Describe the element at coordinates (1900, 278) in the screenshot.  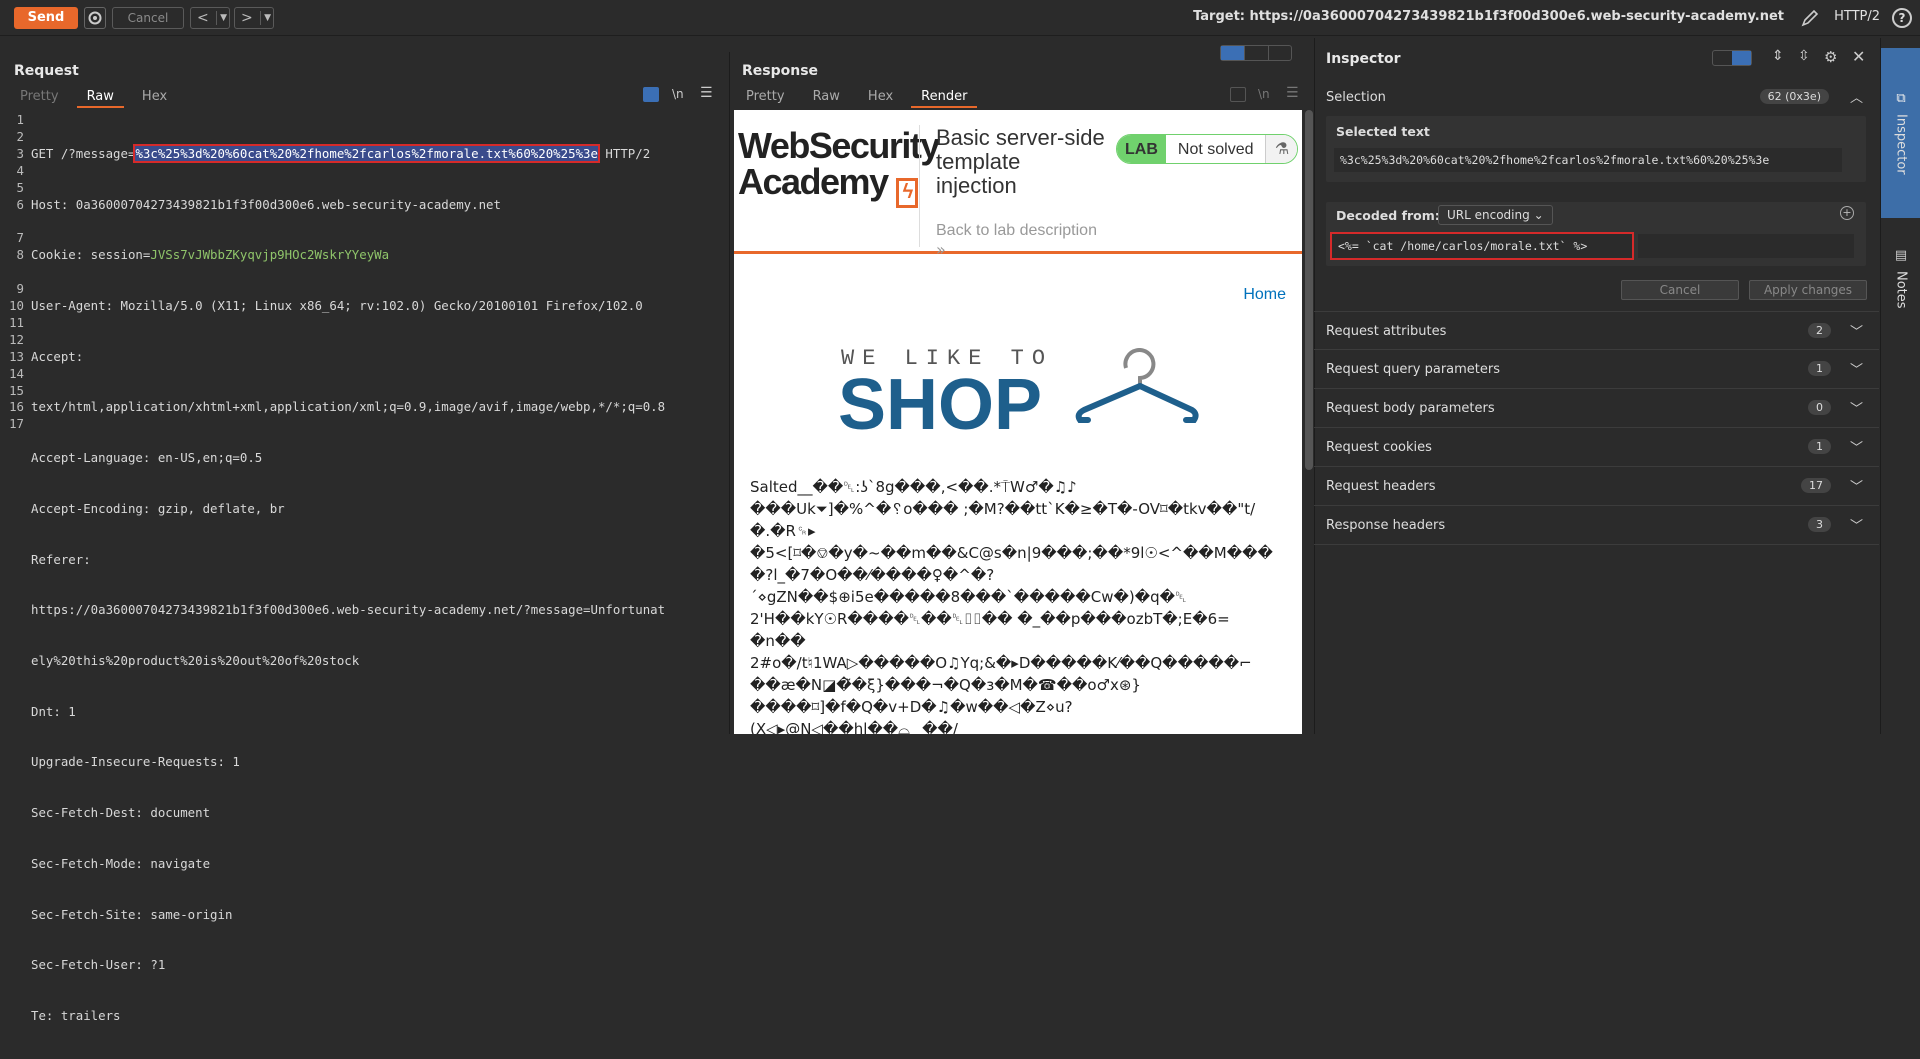
I see `sidebar-tab-notes: ▤ Notes` at that location.